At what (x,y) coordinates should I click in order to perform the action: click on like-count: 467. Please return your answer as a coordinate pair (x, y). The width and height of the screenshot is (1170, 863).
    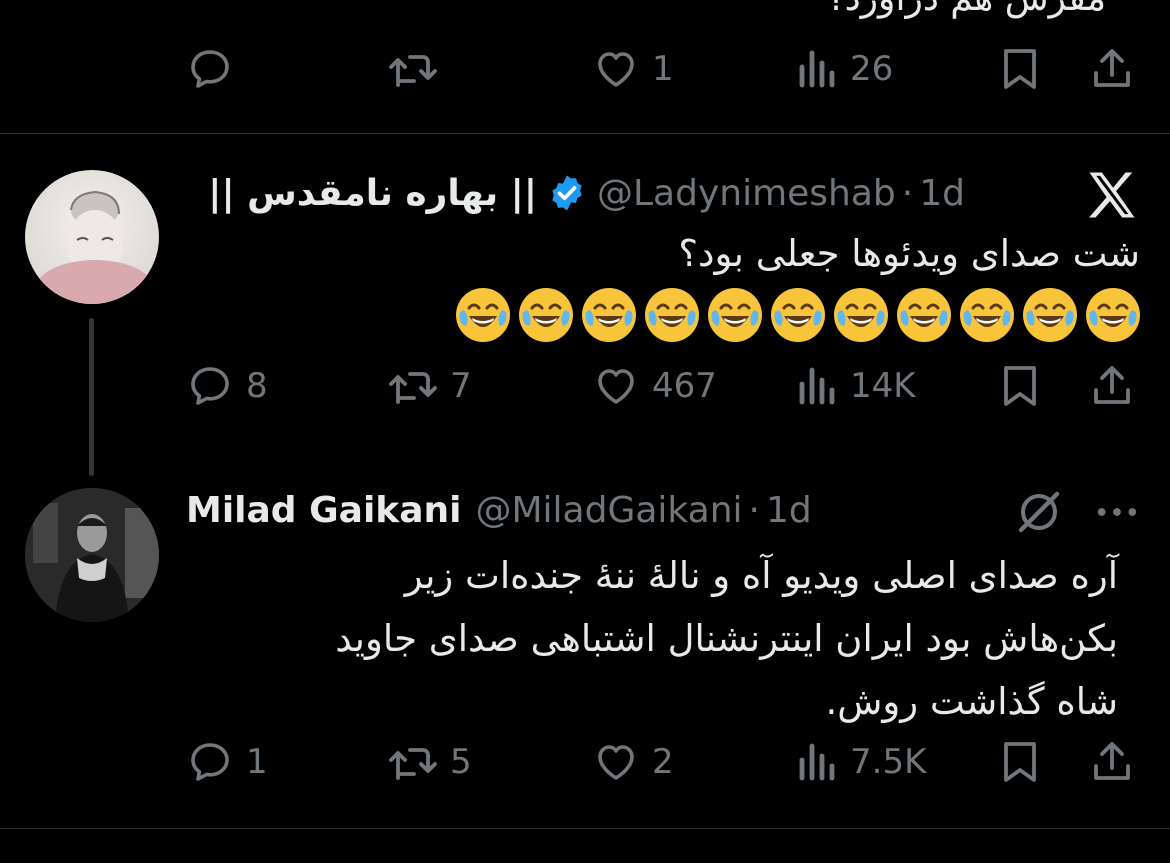
    Looking at the image, I should click on (684, 386).